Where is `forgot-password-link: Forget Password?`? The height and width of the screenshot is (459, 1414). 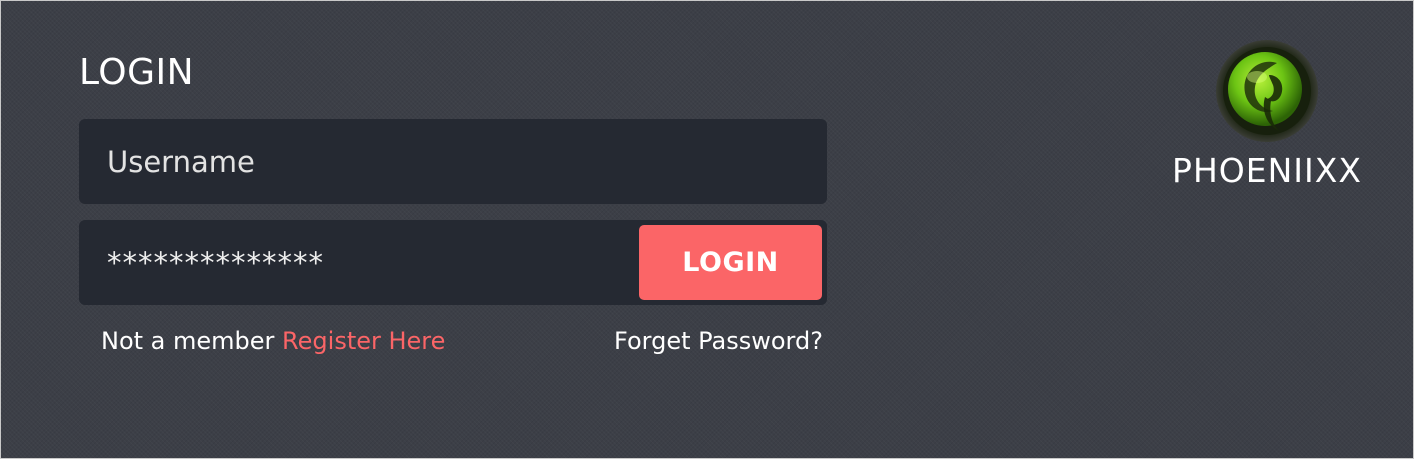
forgot-password-link: Forget Password? is located at coordinates (718, 341).